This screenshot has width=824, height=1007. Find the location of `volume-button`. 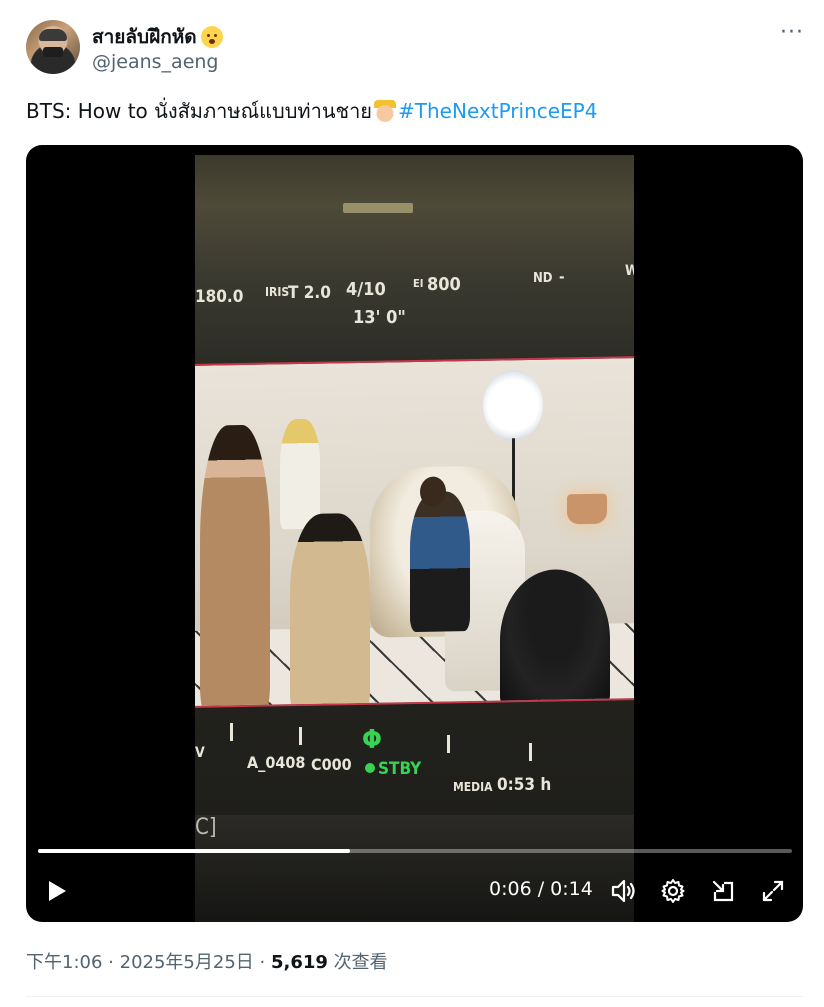

volume-button is located at coordinates (624, 891).